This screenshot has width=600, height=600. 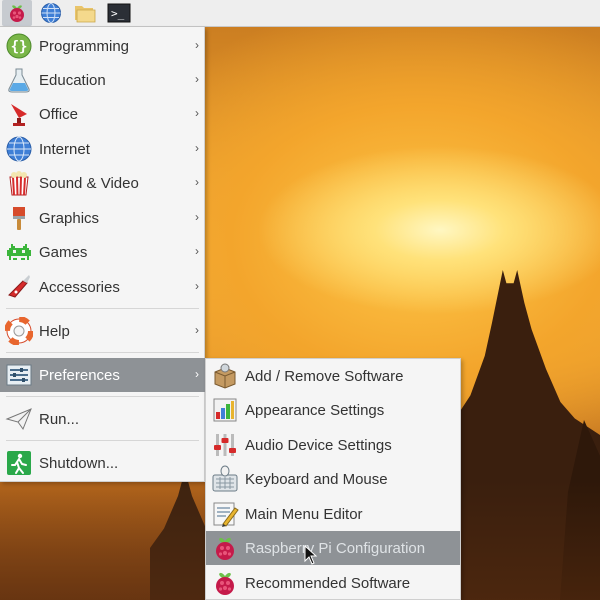 What do you see at coordinates (19, 286) in the screenshot?
I see `accessories-knife-icon` at bounding box center [19, 286].